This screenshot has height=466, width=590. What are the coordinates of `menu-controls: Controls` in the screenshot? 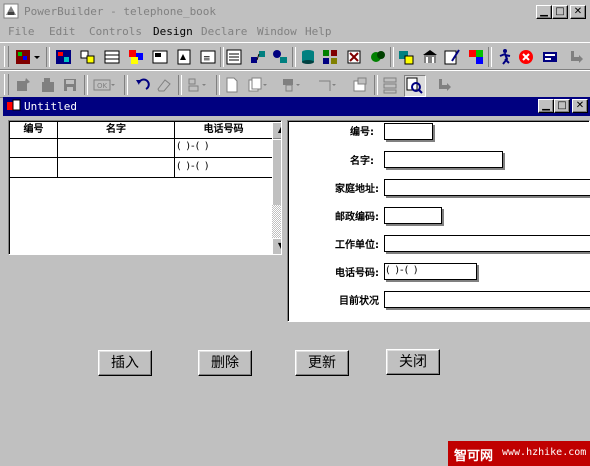 It's located at (115, 31).